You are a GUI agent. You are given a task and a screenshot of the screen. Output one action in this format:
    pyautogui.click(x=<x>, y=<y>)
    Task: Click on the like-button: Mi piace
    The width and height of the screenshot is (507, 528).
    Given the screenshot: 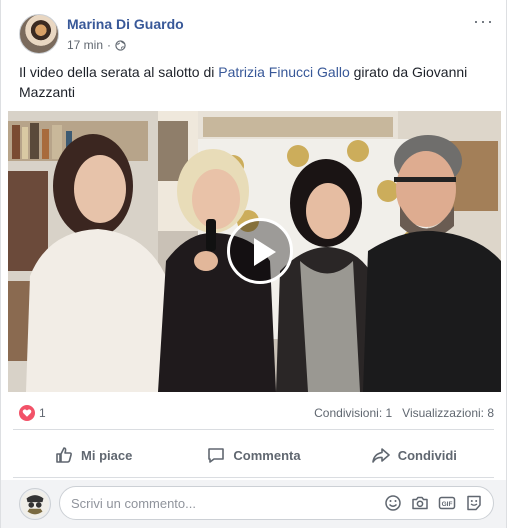 What is the action you would take?
    pyautogui.click(x=93, y=455)
    